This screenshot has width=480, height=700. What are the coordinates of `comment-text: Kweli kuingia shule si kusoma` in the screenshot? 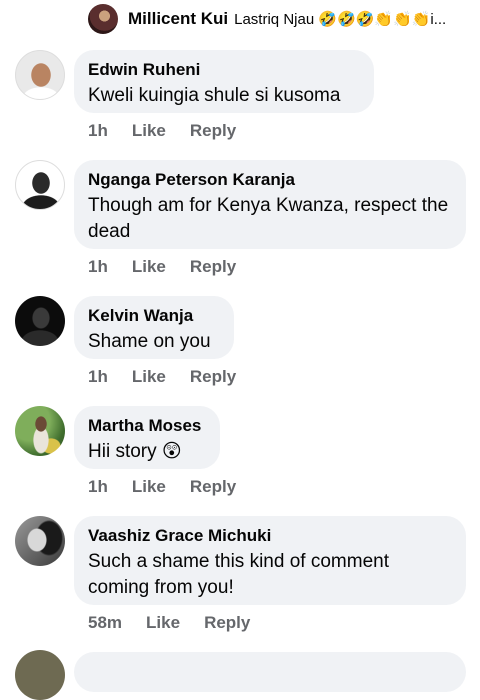 It's located at (214, 95).